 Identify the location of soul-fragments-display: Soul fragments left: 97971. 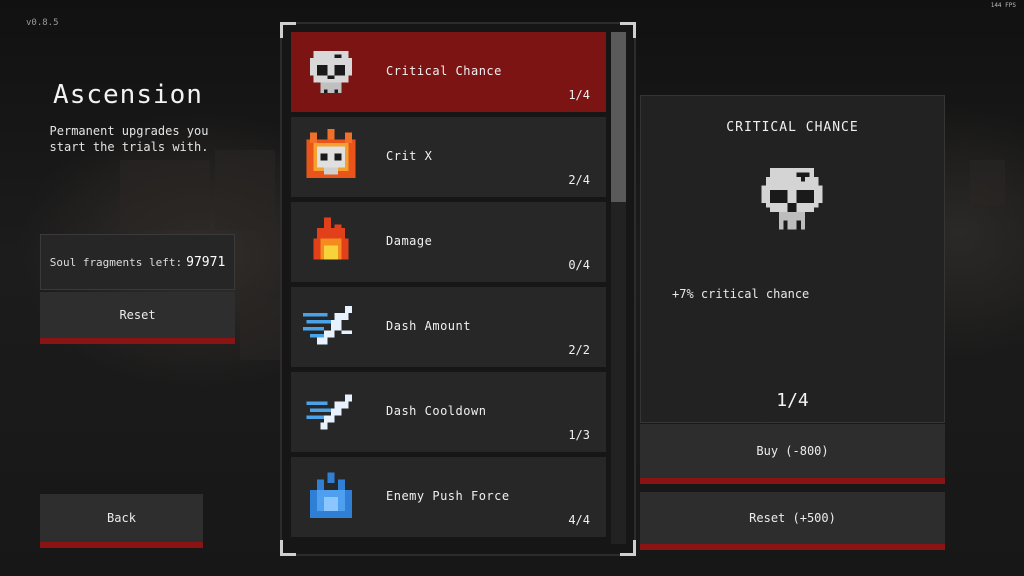
(137, 262).